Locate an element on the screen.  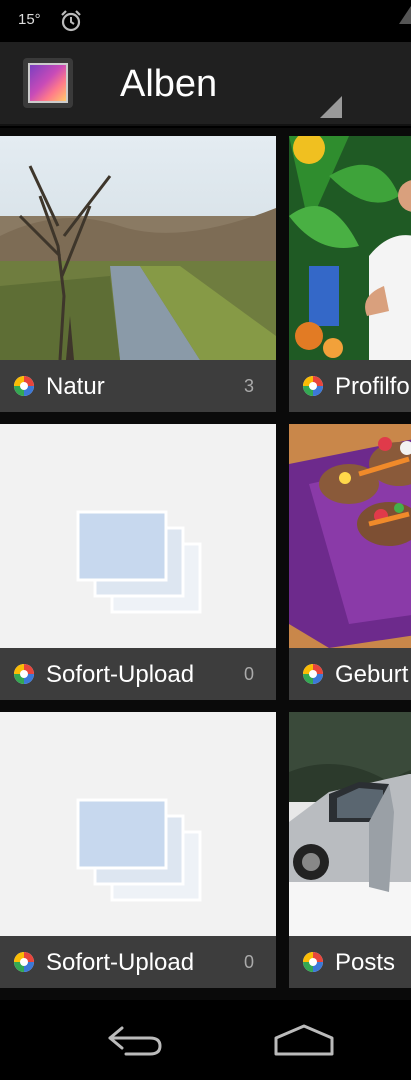
album-count: 3 is located at coordinates (248, 386).